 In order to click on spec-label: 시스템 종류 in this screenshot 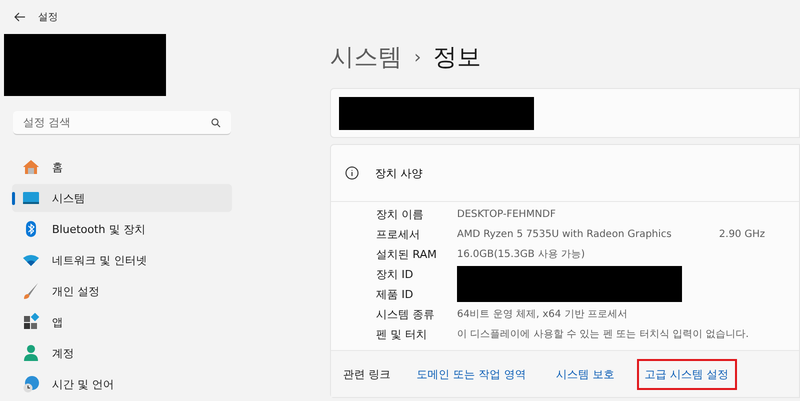, I will do `click(406, 315)`.